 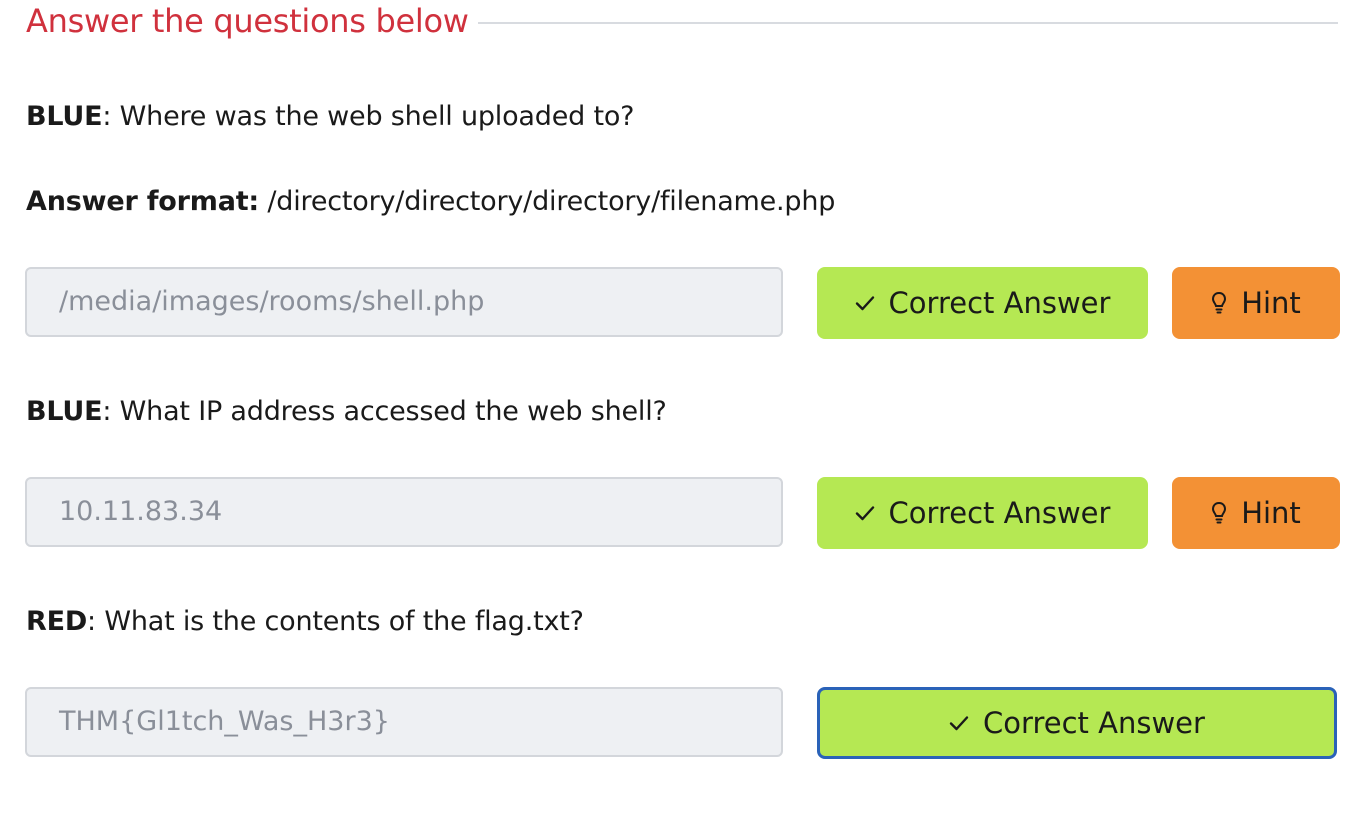 I want to click on question-3-prompt: : What is the contents of the flag.txt?, so click(x=335, y=621).